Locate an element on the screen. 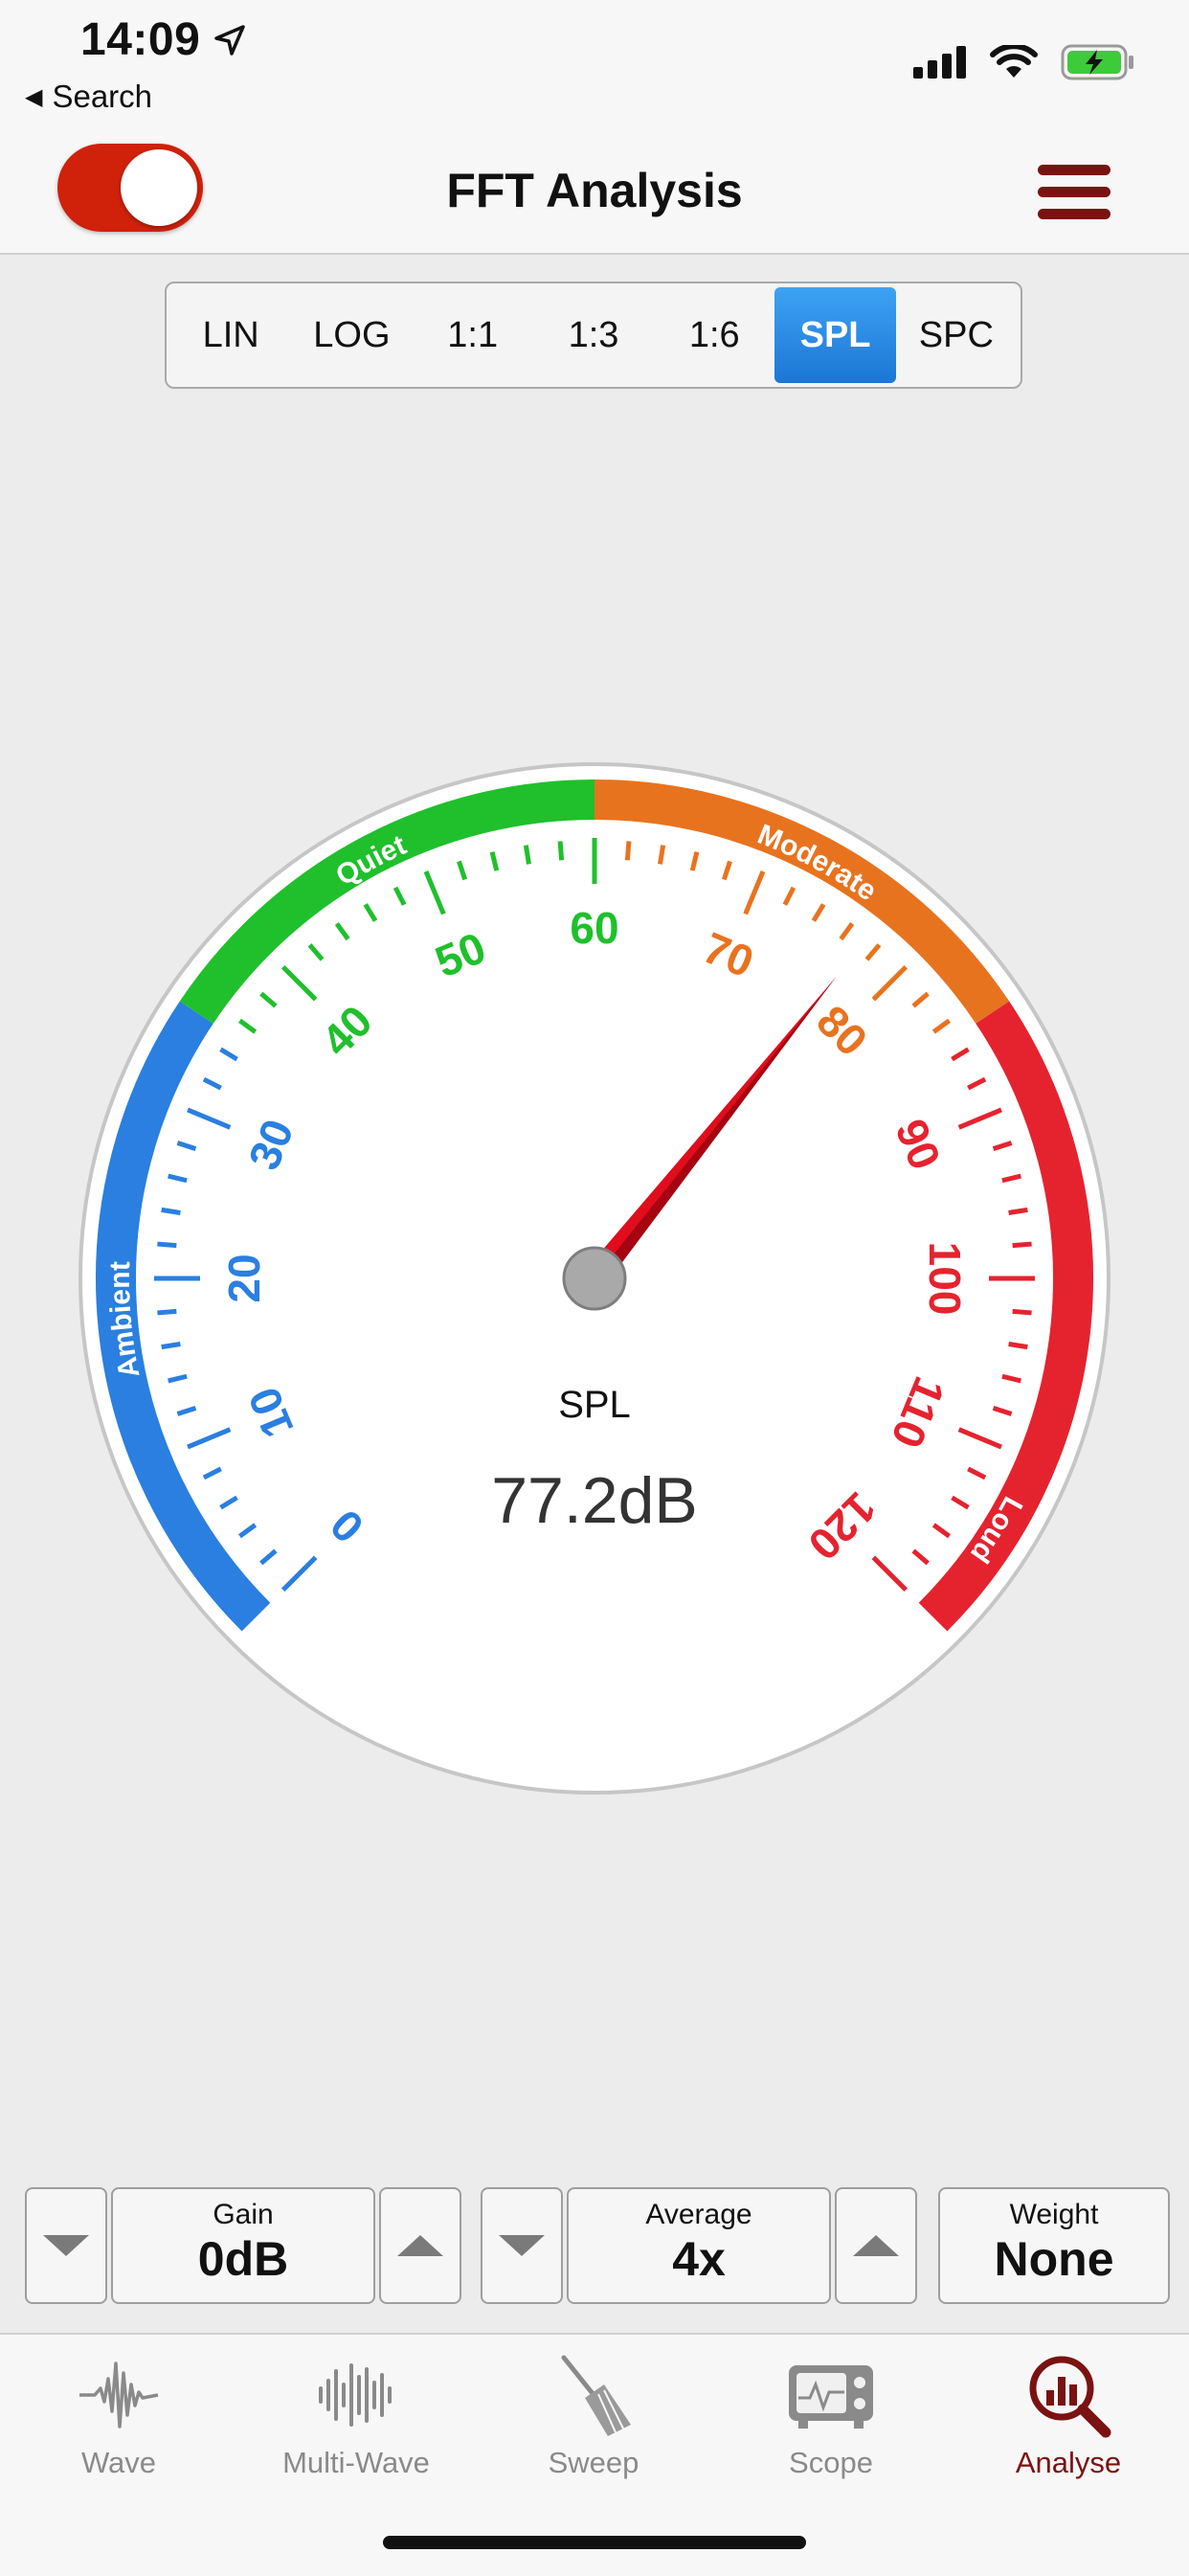 The image size is (1189, 2576). gauge-tick-label: 20 is located at coordinates (244, 1278).